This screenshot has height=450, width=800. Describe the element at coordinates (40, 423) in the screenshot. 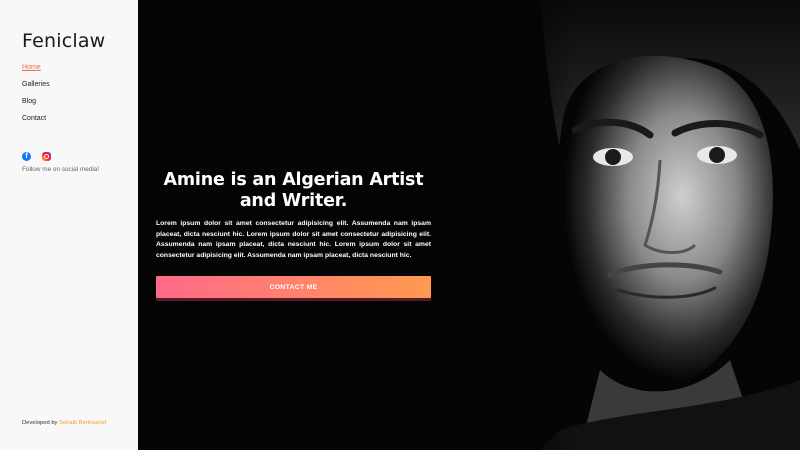

I see `credit-prefix: Developed by` at that location.